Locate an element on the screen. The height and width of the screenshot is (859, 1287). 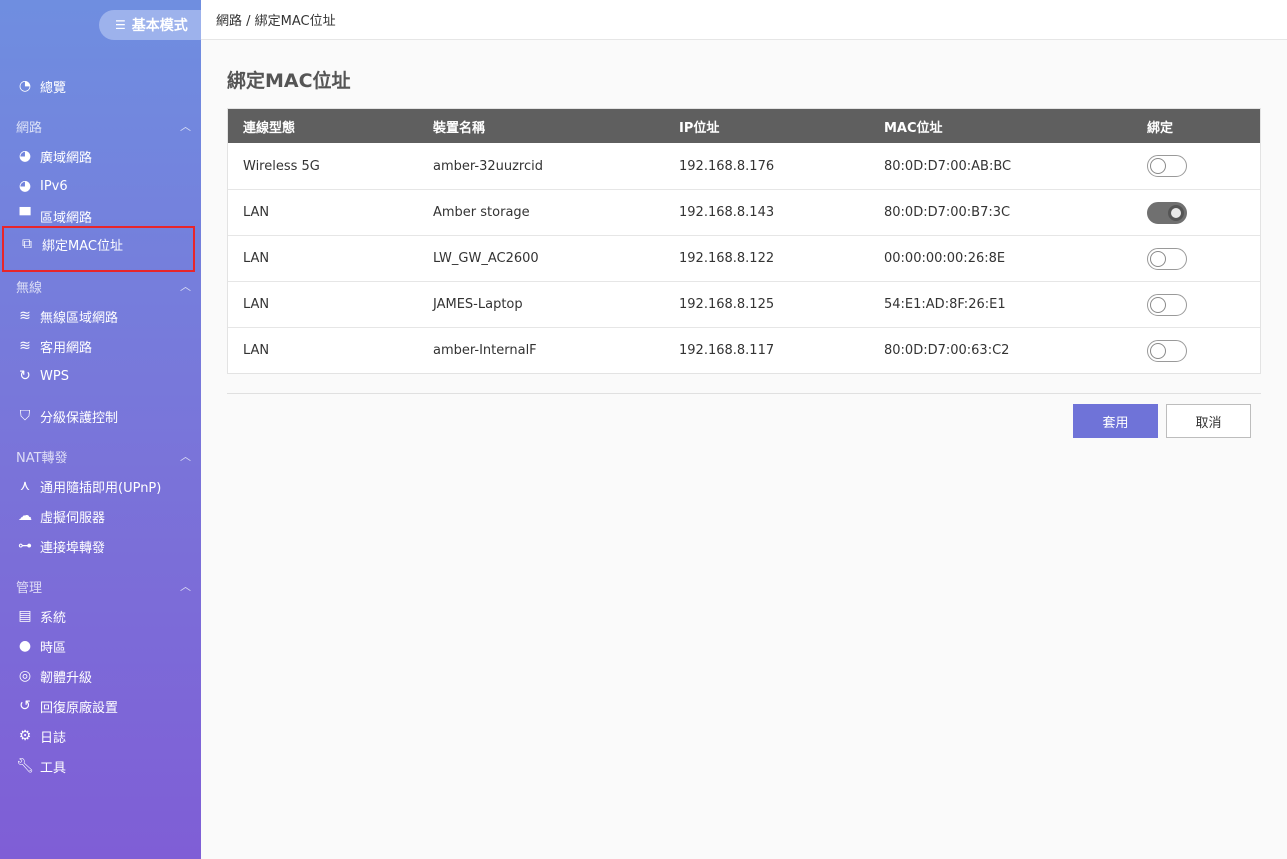
section-label: 管理 is located at coordinates (29, 588).